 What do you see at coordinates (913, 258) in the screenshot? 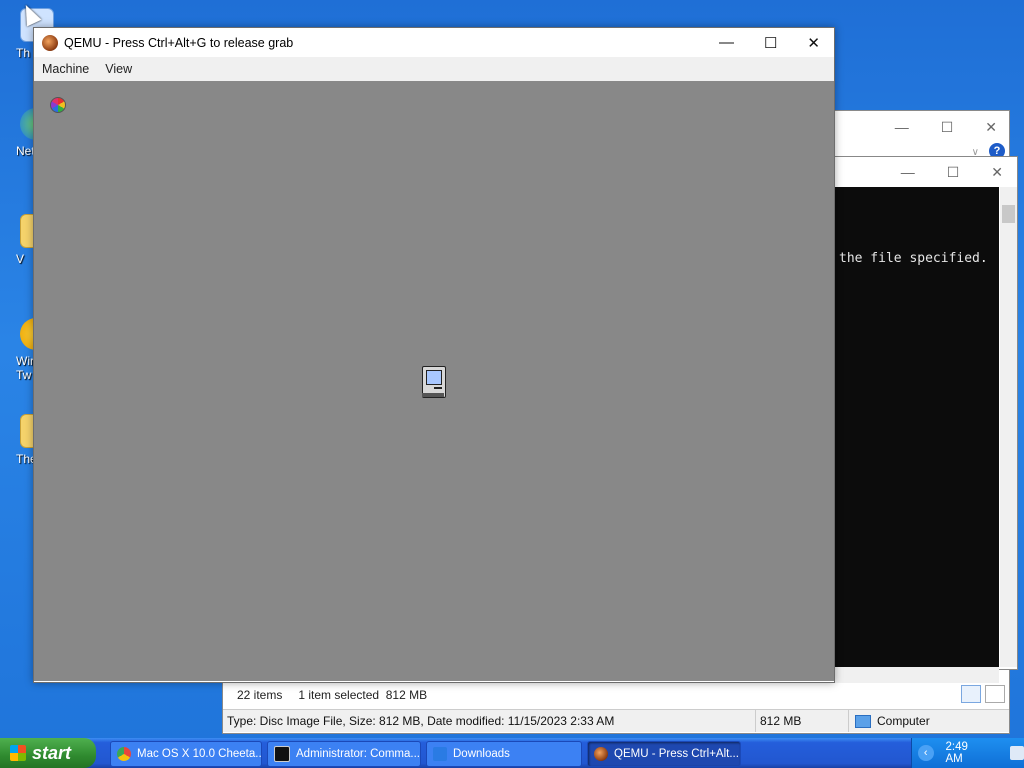
I see `console-line: the file specified.` at bounding box center [913, 258].